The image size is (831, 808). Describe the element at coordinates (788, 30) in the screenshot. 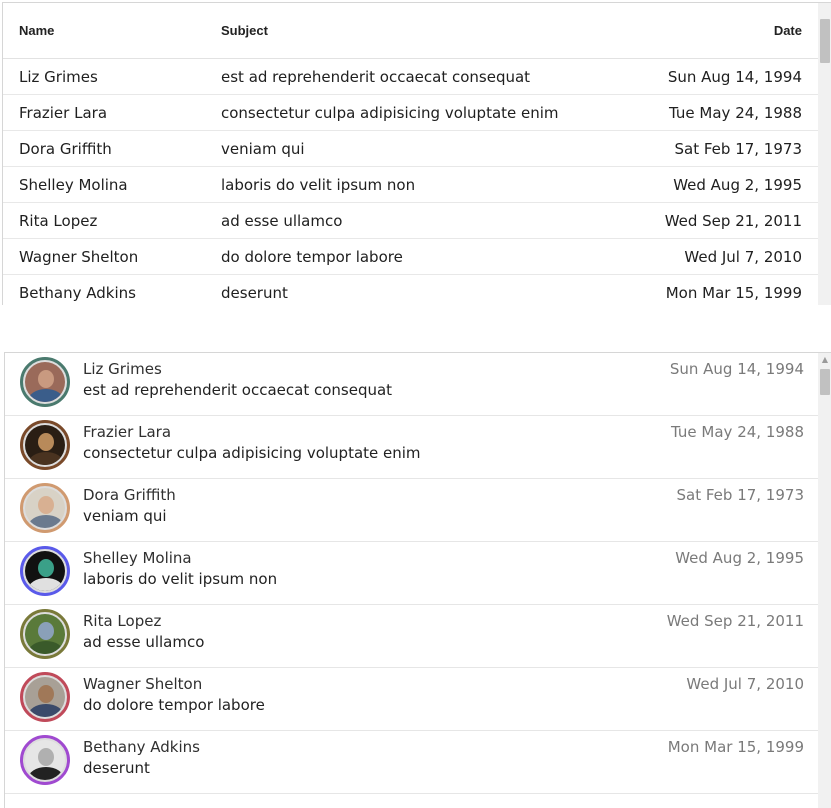

I see `column-header-date: Date` at that location.